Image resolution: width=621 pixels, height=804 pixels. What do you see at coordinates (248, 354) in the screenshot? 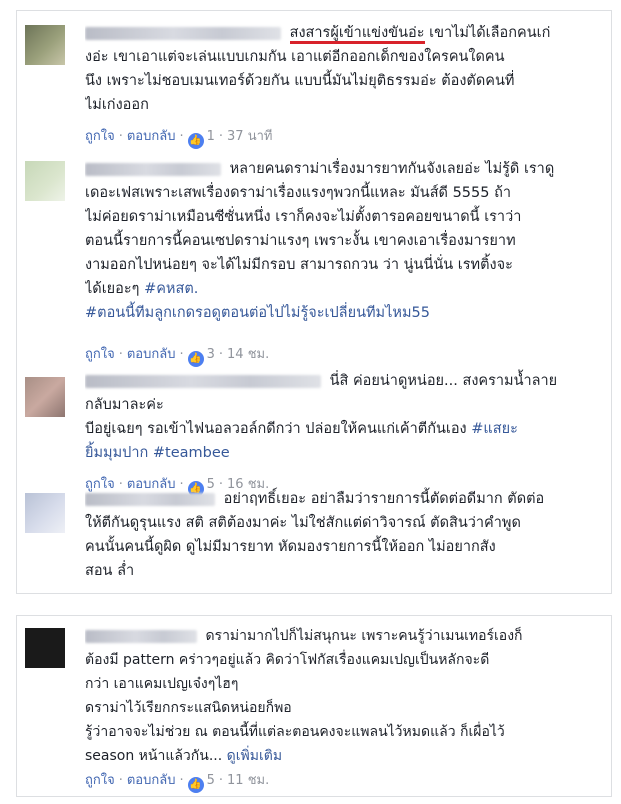
I see `timestamp: 14 ชม.` at bounding box center [248, 354].